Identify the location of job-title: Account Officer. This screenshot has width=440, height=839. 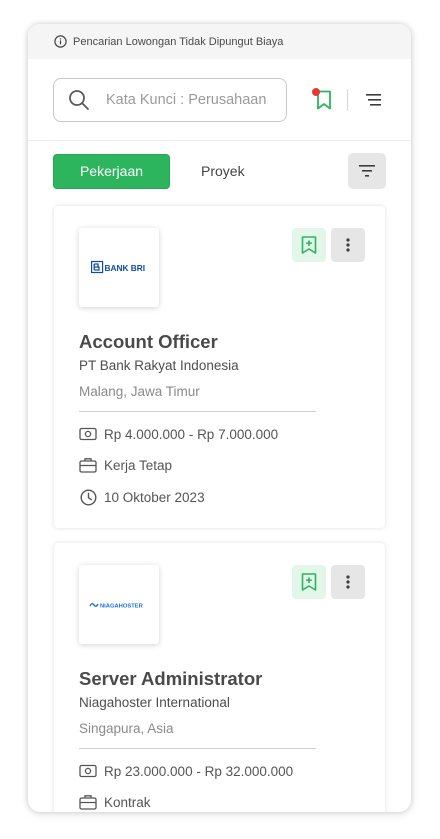
(148, 342).